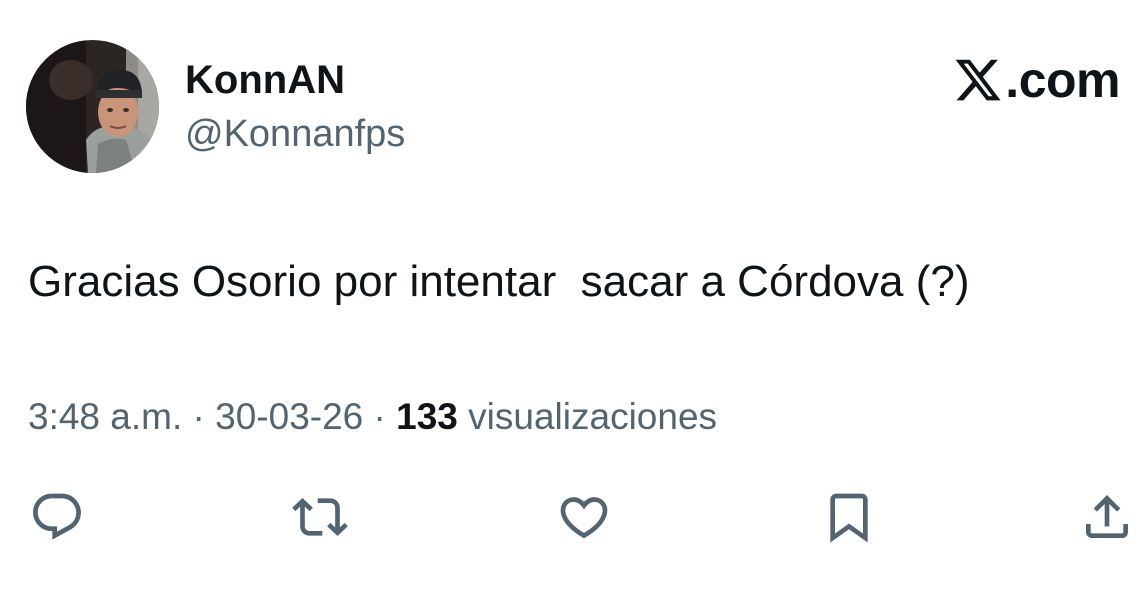 Image resolution: width=1142 pixels, height=611 pixels. I want to click on avatar-photo, so click(92, 106).